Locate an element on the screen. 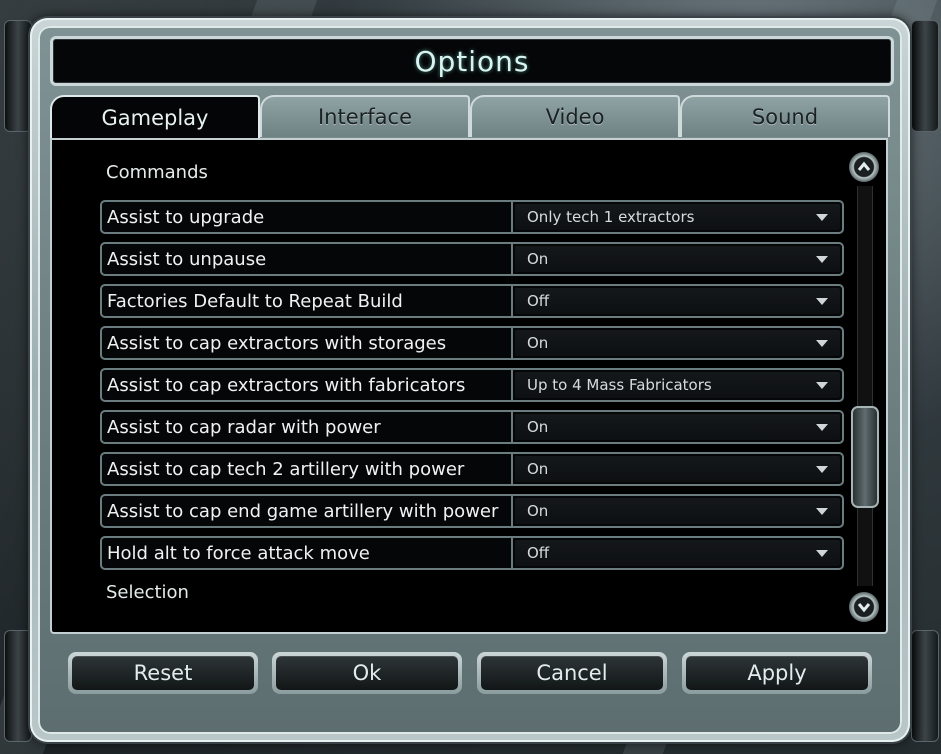  setting-label: Hold alt to force attack move is located at coordinates (307, 553).